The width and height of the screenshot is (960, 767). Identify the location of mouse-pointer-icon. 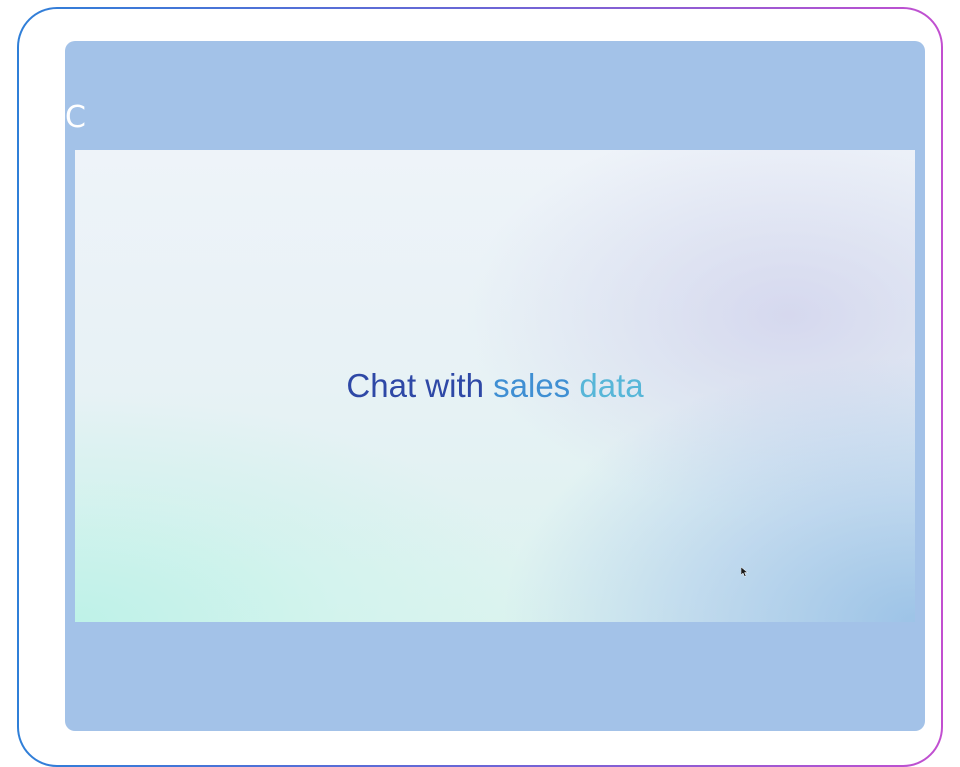
(745, 572).